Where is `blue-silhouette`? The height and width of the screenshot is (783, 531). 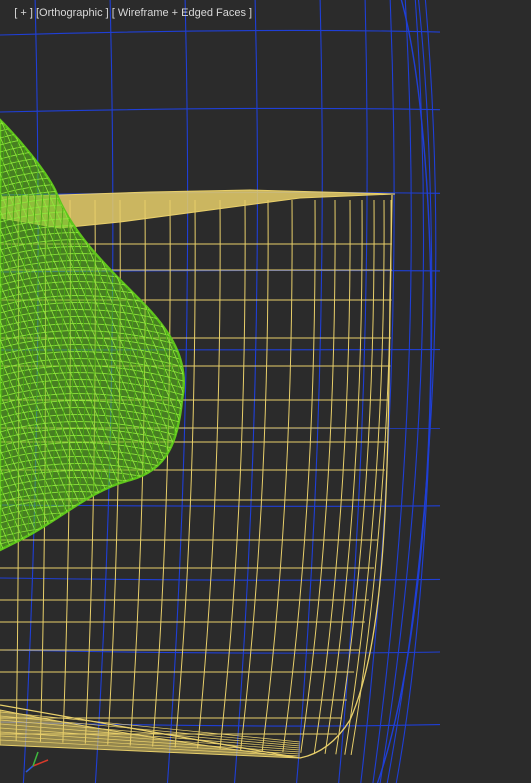 blue-silhouette is located at coordinates (404, 391).